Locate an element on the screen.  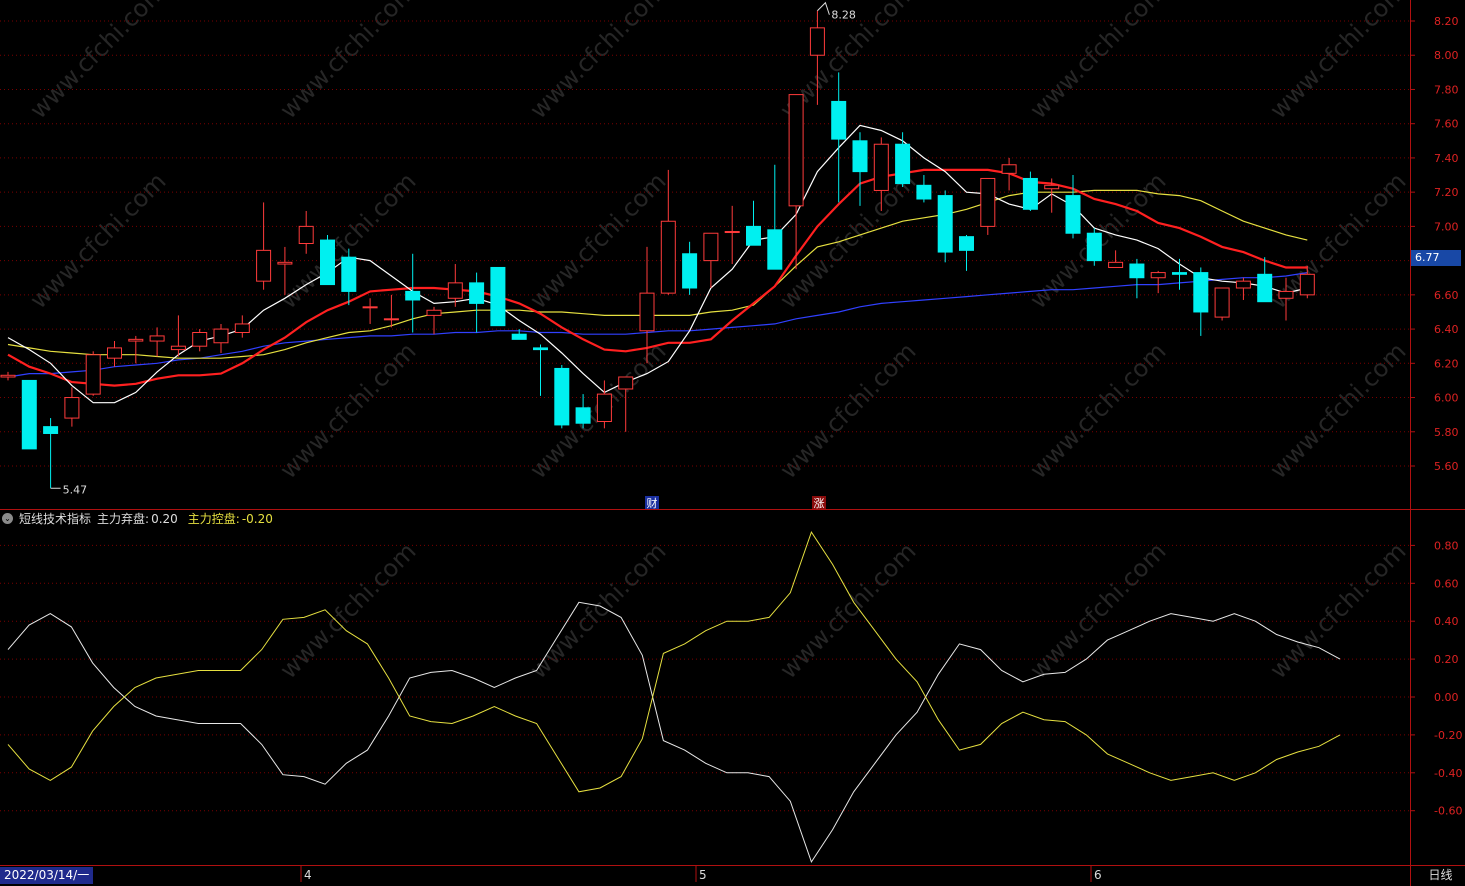
indicator-tick-label: -0.40 is located at coordinates (1448, 773).